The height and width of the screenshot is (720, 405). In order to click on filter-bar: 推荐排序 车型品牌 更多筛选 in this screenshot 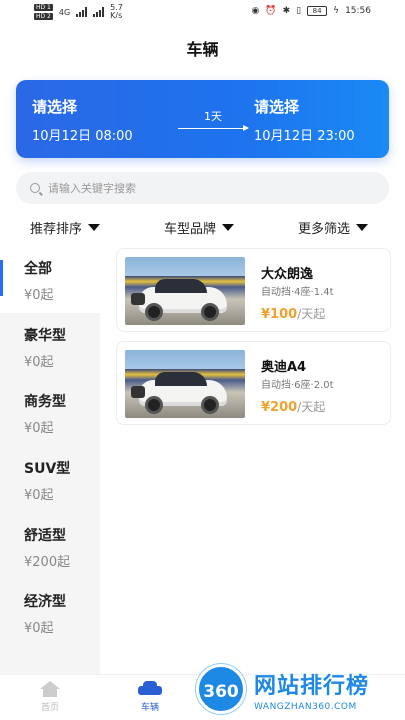, I will do `click(202, 227)`.